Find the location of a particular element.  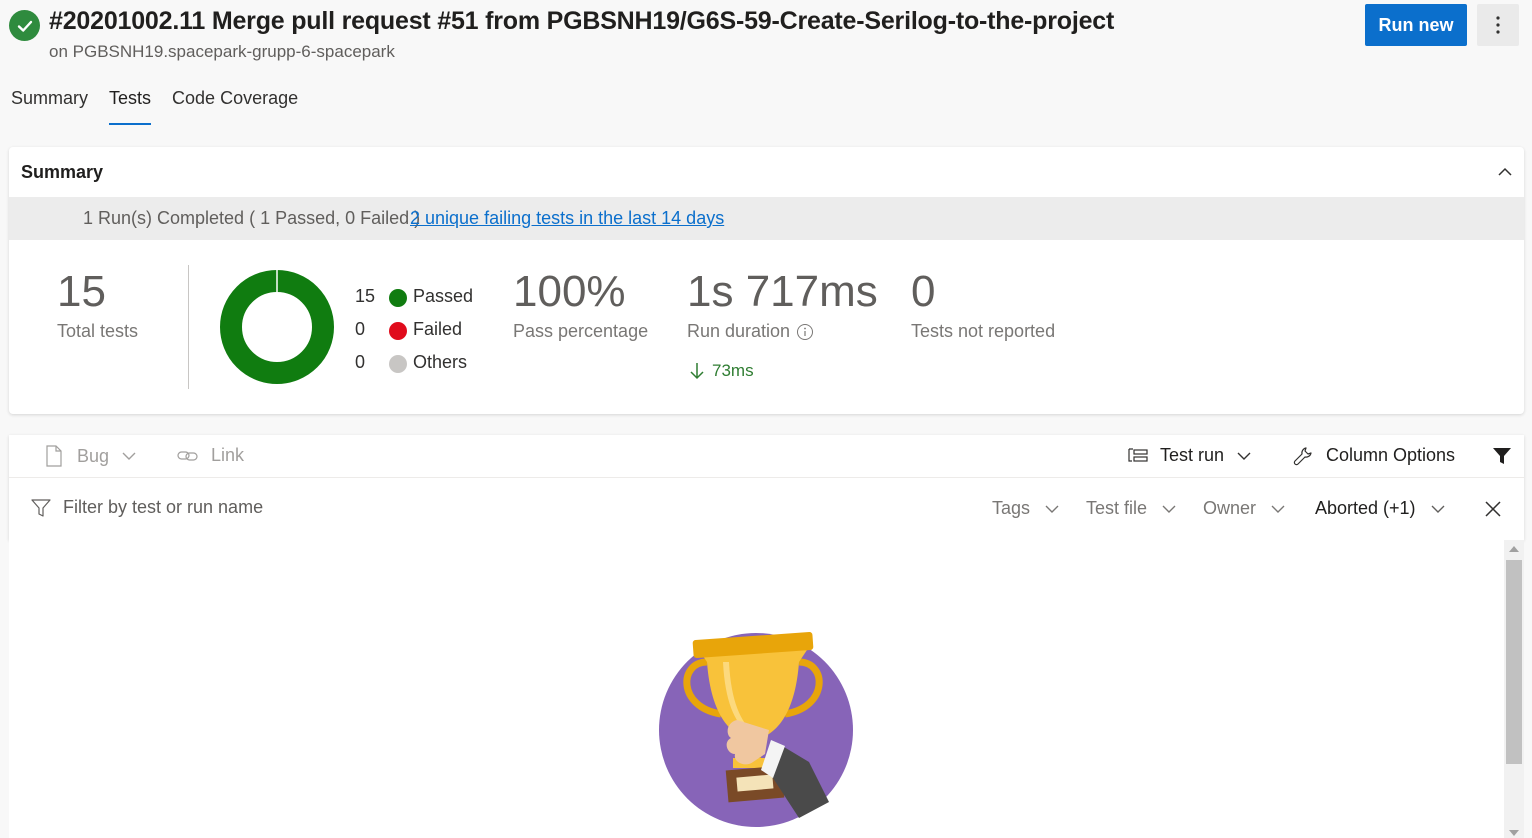

run-duration-value: 1s 717ms is located at coordinates (782, 291).